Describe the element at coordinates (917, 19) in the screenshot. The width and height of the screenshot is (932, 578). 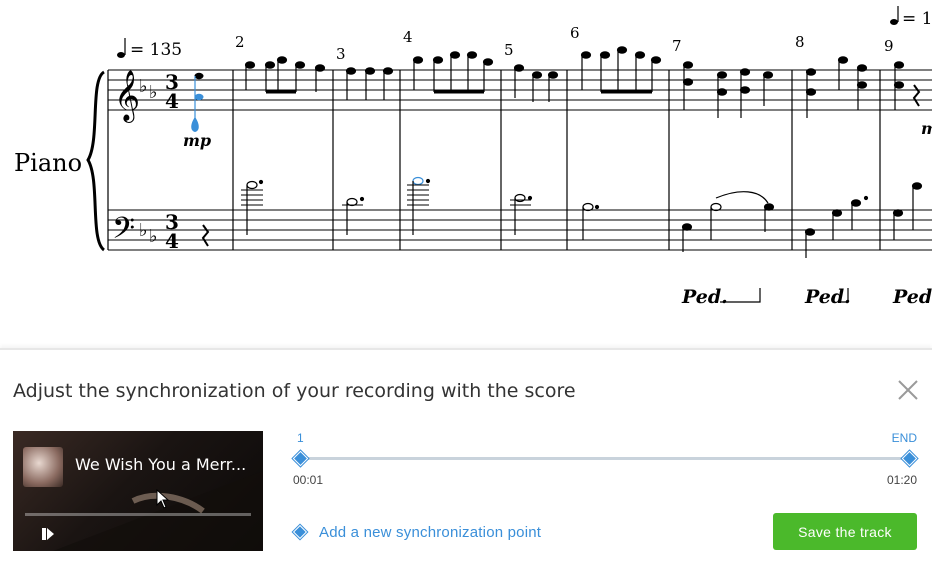
I see `tempo-text-right: = 14` at that location.